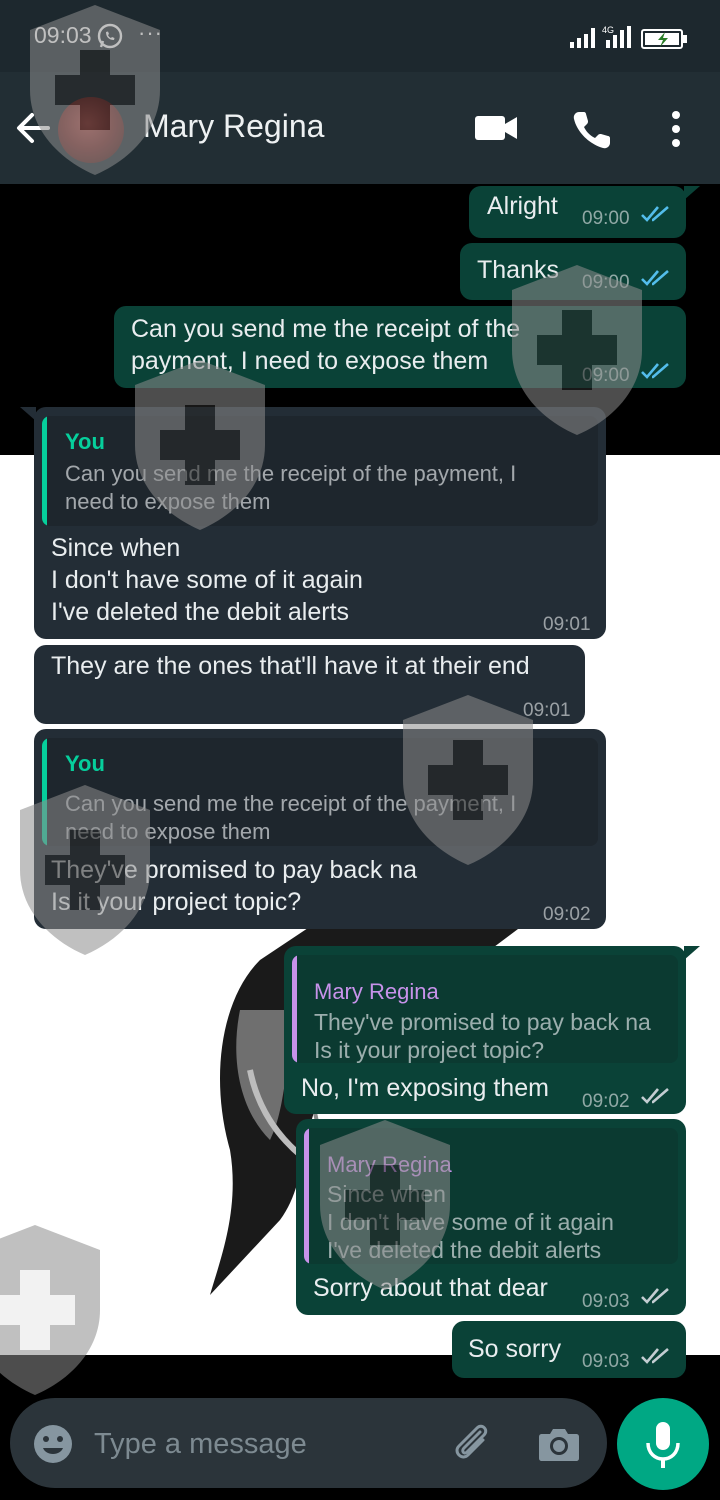  Describe the element at coordinates (472, 1442) in the screenshot. I see `paperclip-icon` at that location.